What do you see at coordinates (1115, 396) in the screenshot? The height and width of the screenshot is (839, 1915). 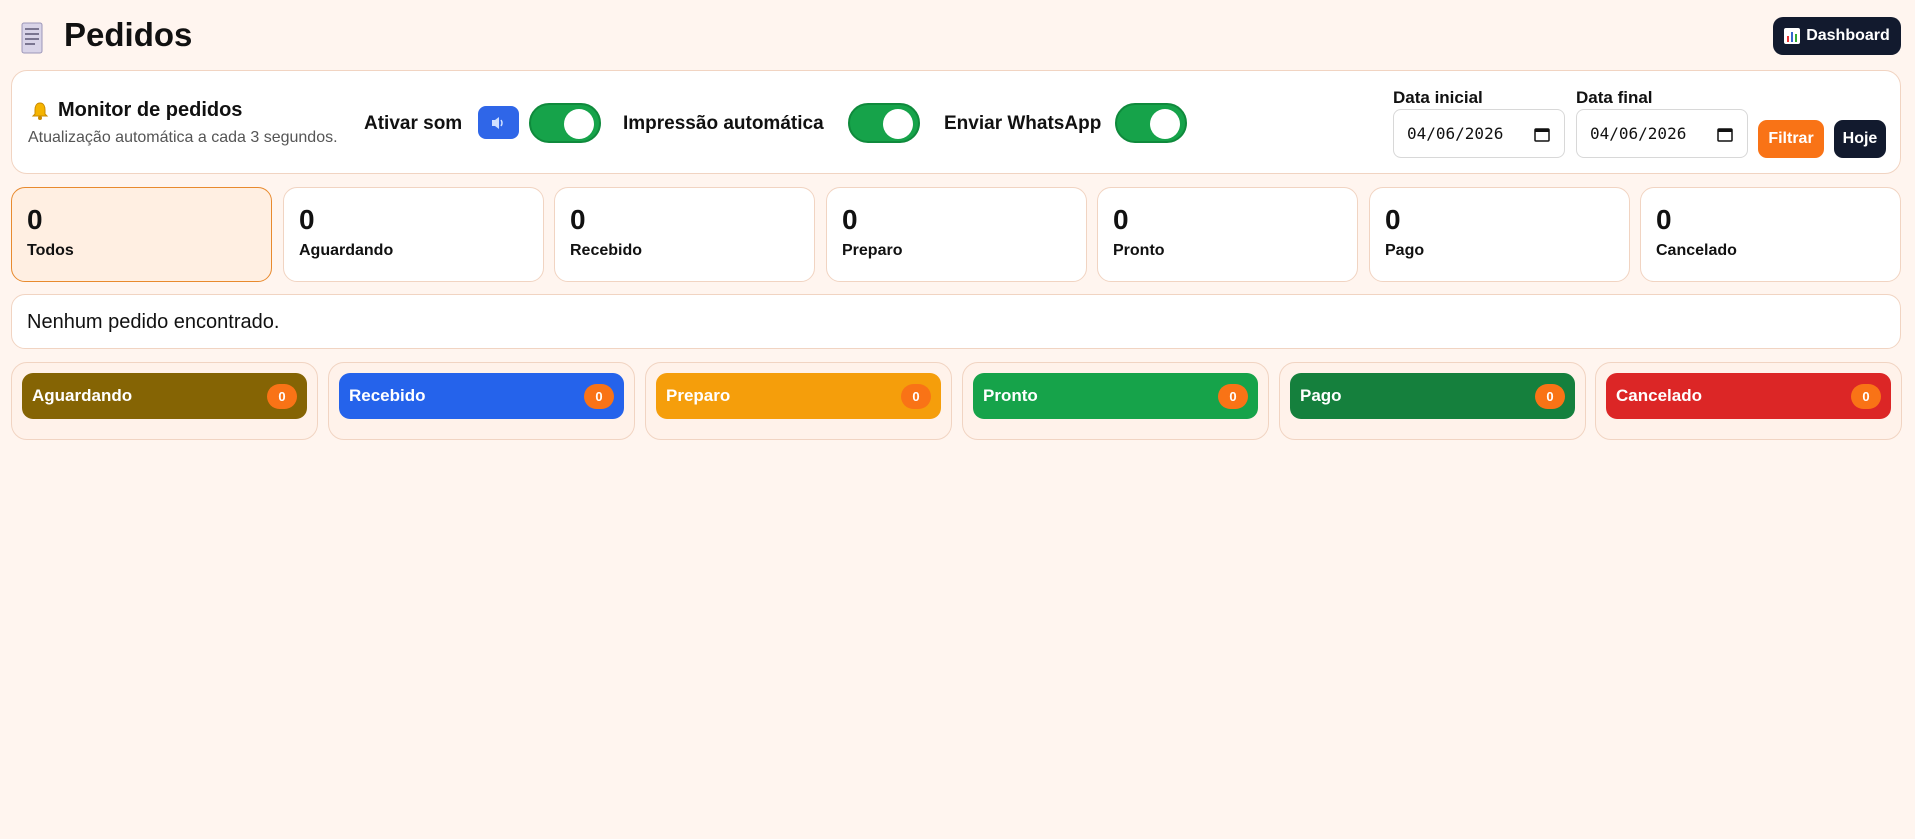 I see `column-header: Pronto 0` at bounding box center [1115, 396].